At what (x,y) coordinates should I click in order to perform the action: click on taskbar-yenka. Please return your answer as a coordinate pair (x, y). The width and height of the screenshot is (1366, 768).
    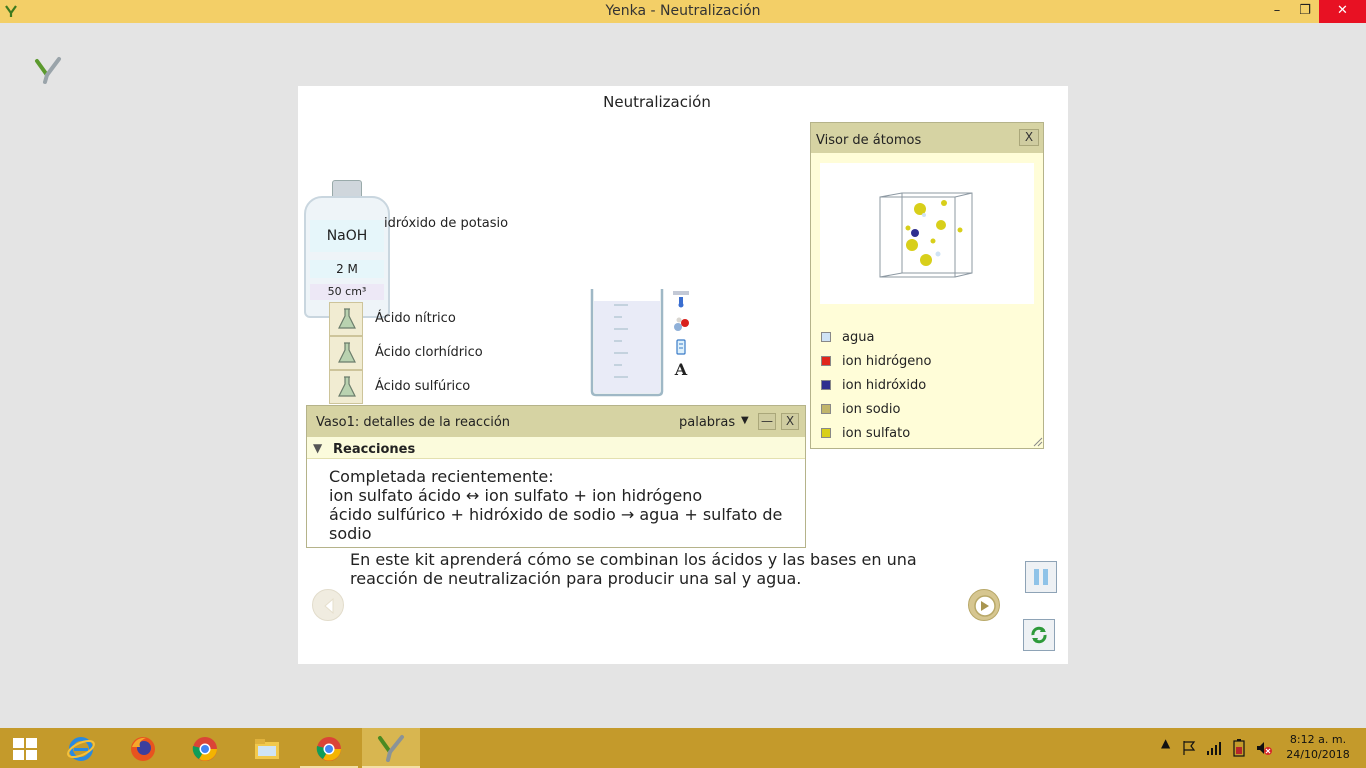
    Looking at the image, I should click on (391, 748).